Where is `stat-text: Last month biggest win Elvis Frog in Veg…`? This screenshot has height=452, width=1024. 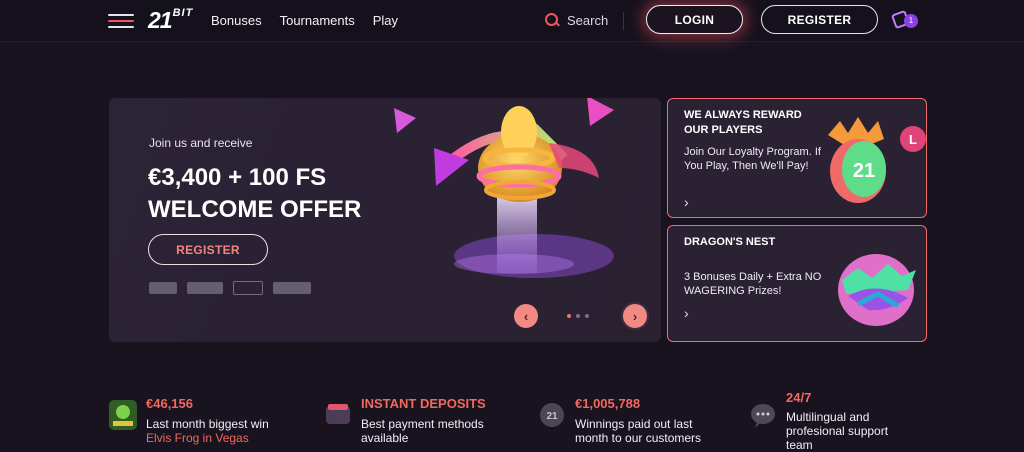 stat-text: Last month biggest win Elvis Frog in Veg… is located at coordinates (207, 431).